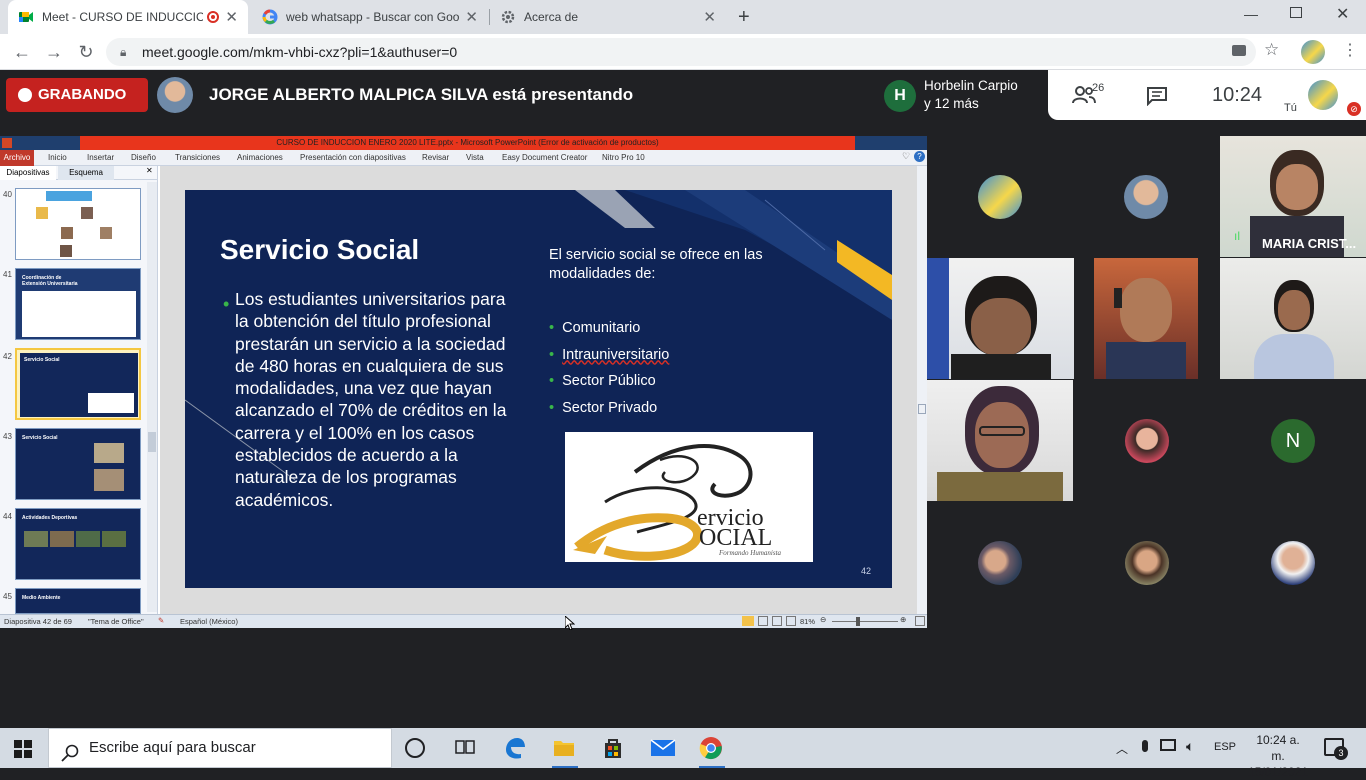 This screenshot has height=780, width=1366. I want to click on clock-time: 10:24 a. m., so click(1278, 748).